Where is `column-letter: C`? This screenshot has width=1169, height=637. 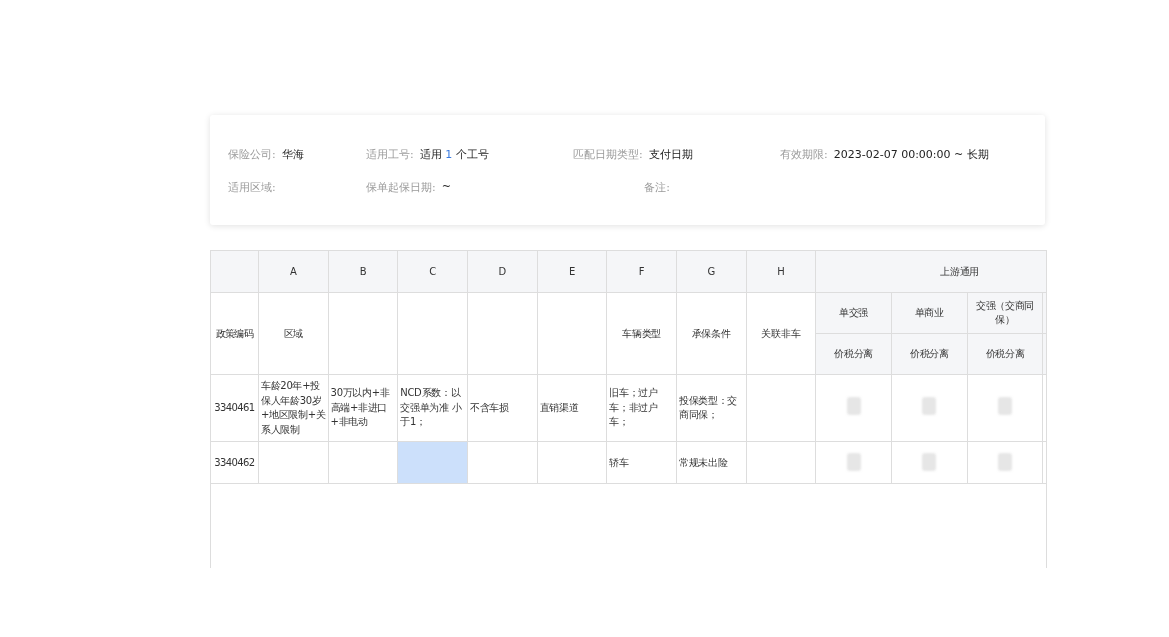
column-letter: C is located at coordinates (432, 271).